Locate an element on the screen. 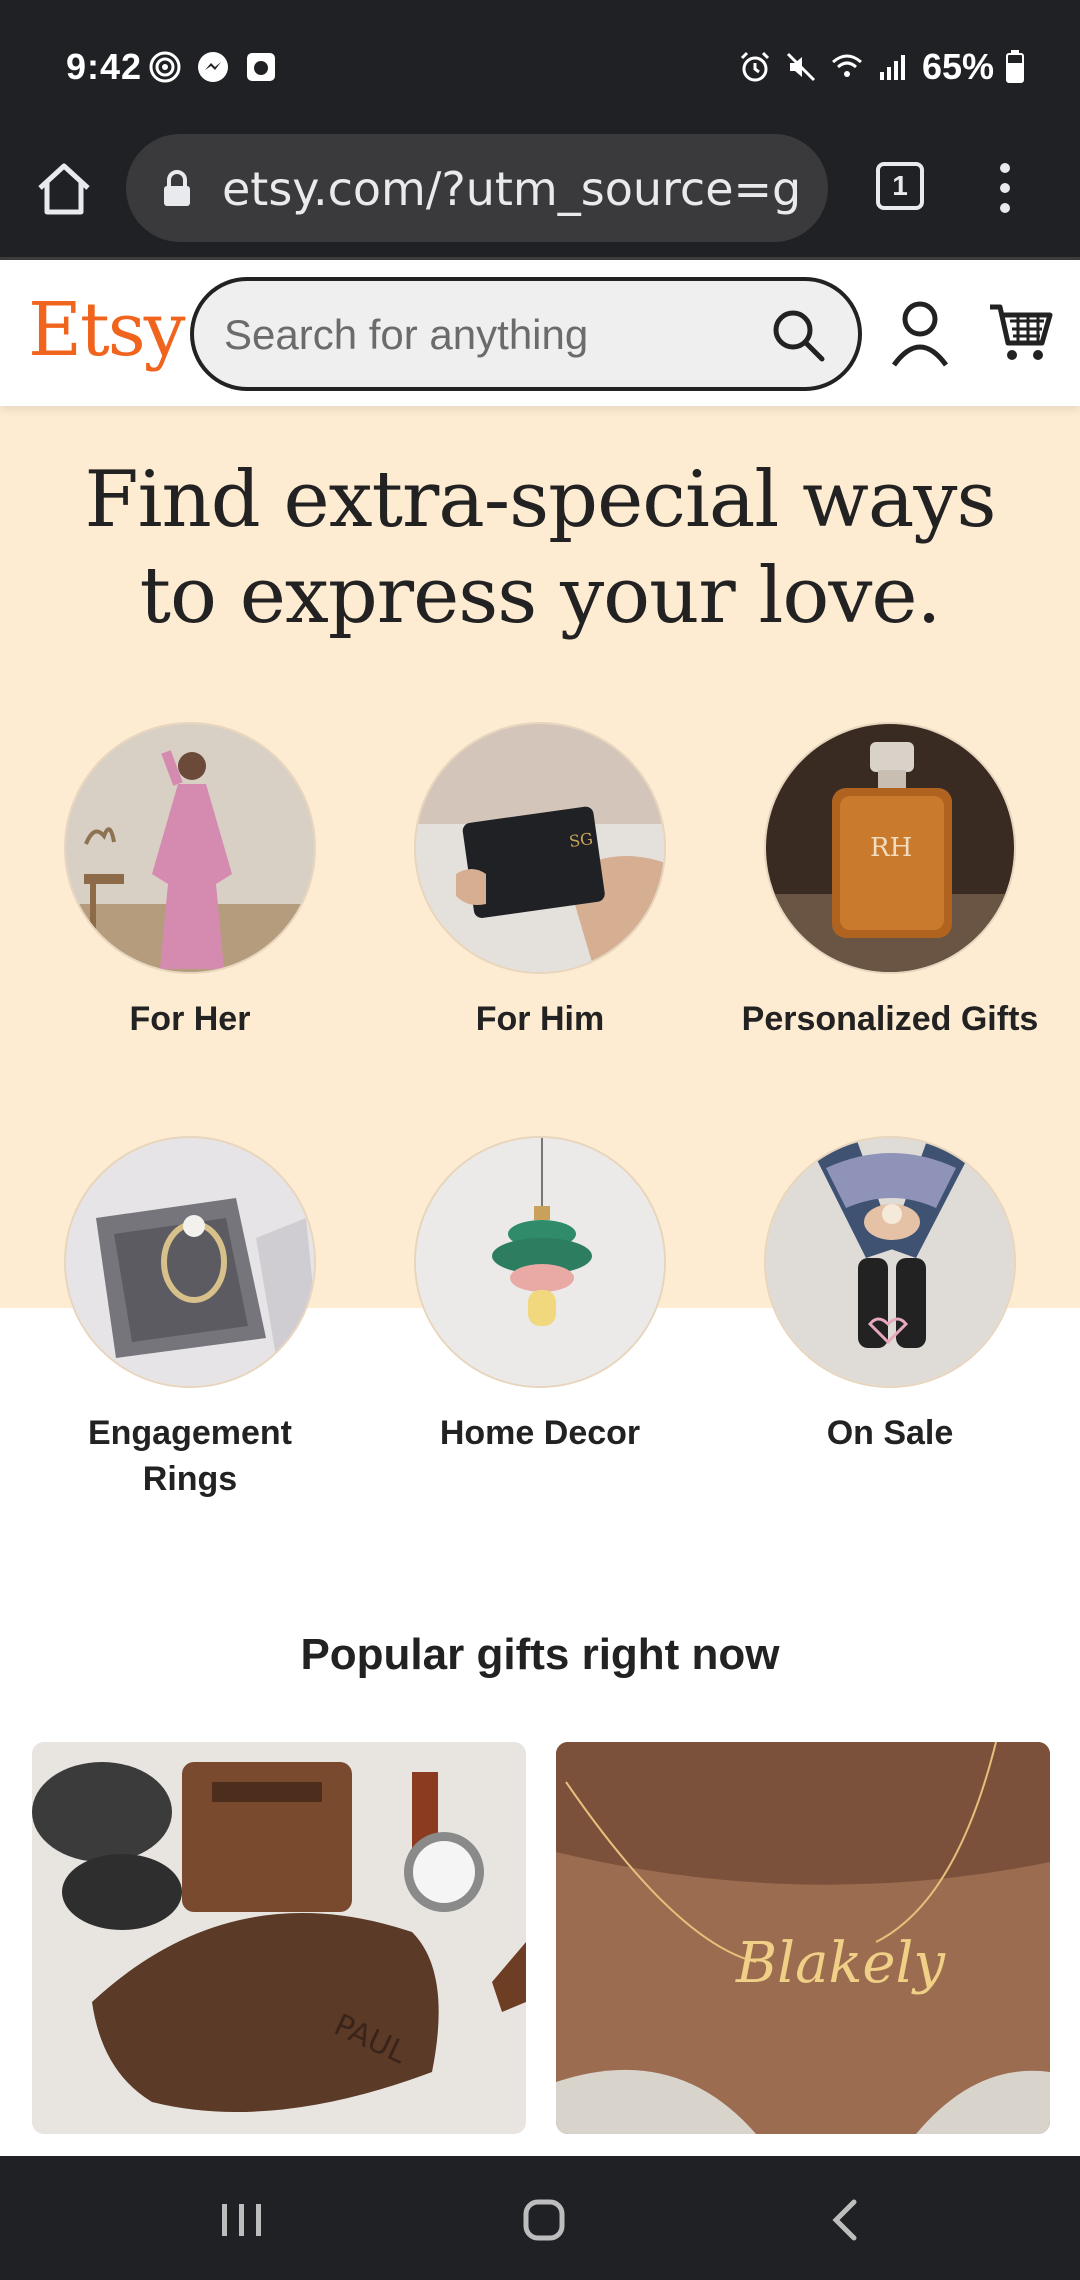 The image size is (1080, 2280). product-image-necklace: Blakely is located at coordinates (803, 1938).